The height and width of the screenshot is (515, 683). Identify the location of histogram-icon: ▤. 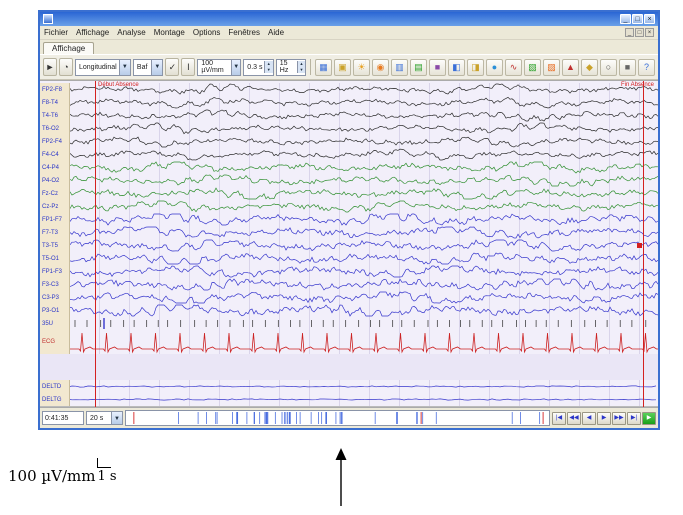
(418, 67).